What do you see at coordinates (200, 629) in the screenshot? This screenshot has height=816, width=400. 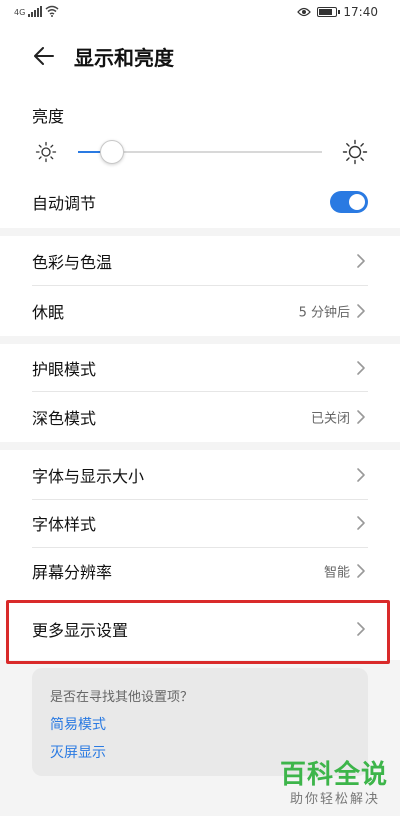 I see `row-more-display-settings: 更多显示设置` at bounding box center [200, 629].